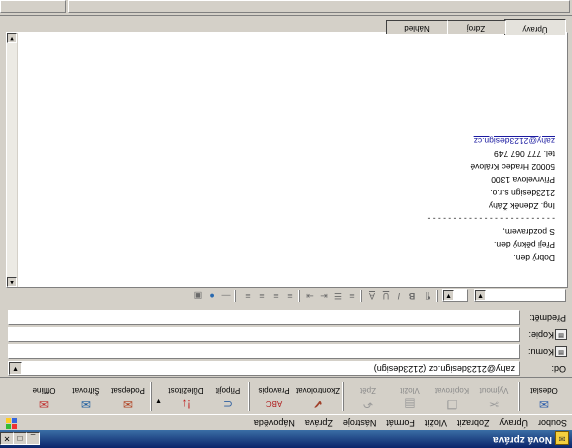 This screenshot has width=572, height=448. Describe the element at coordinates (128, 396) in the screenshot. I see `sign-button: ✉ Podepsat` at that location.